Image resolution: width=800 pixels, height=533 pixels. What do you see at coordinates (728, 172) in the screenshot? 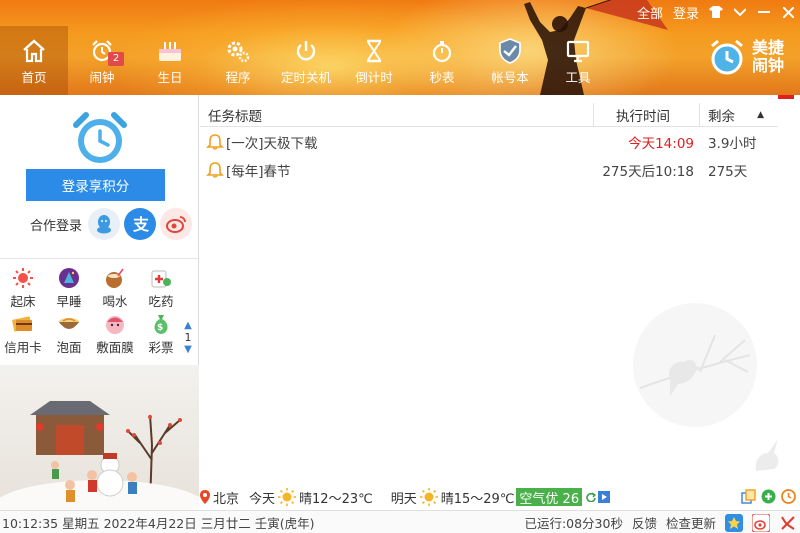
I see `task-remaining: 275天` at bounding box center [728, 172].